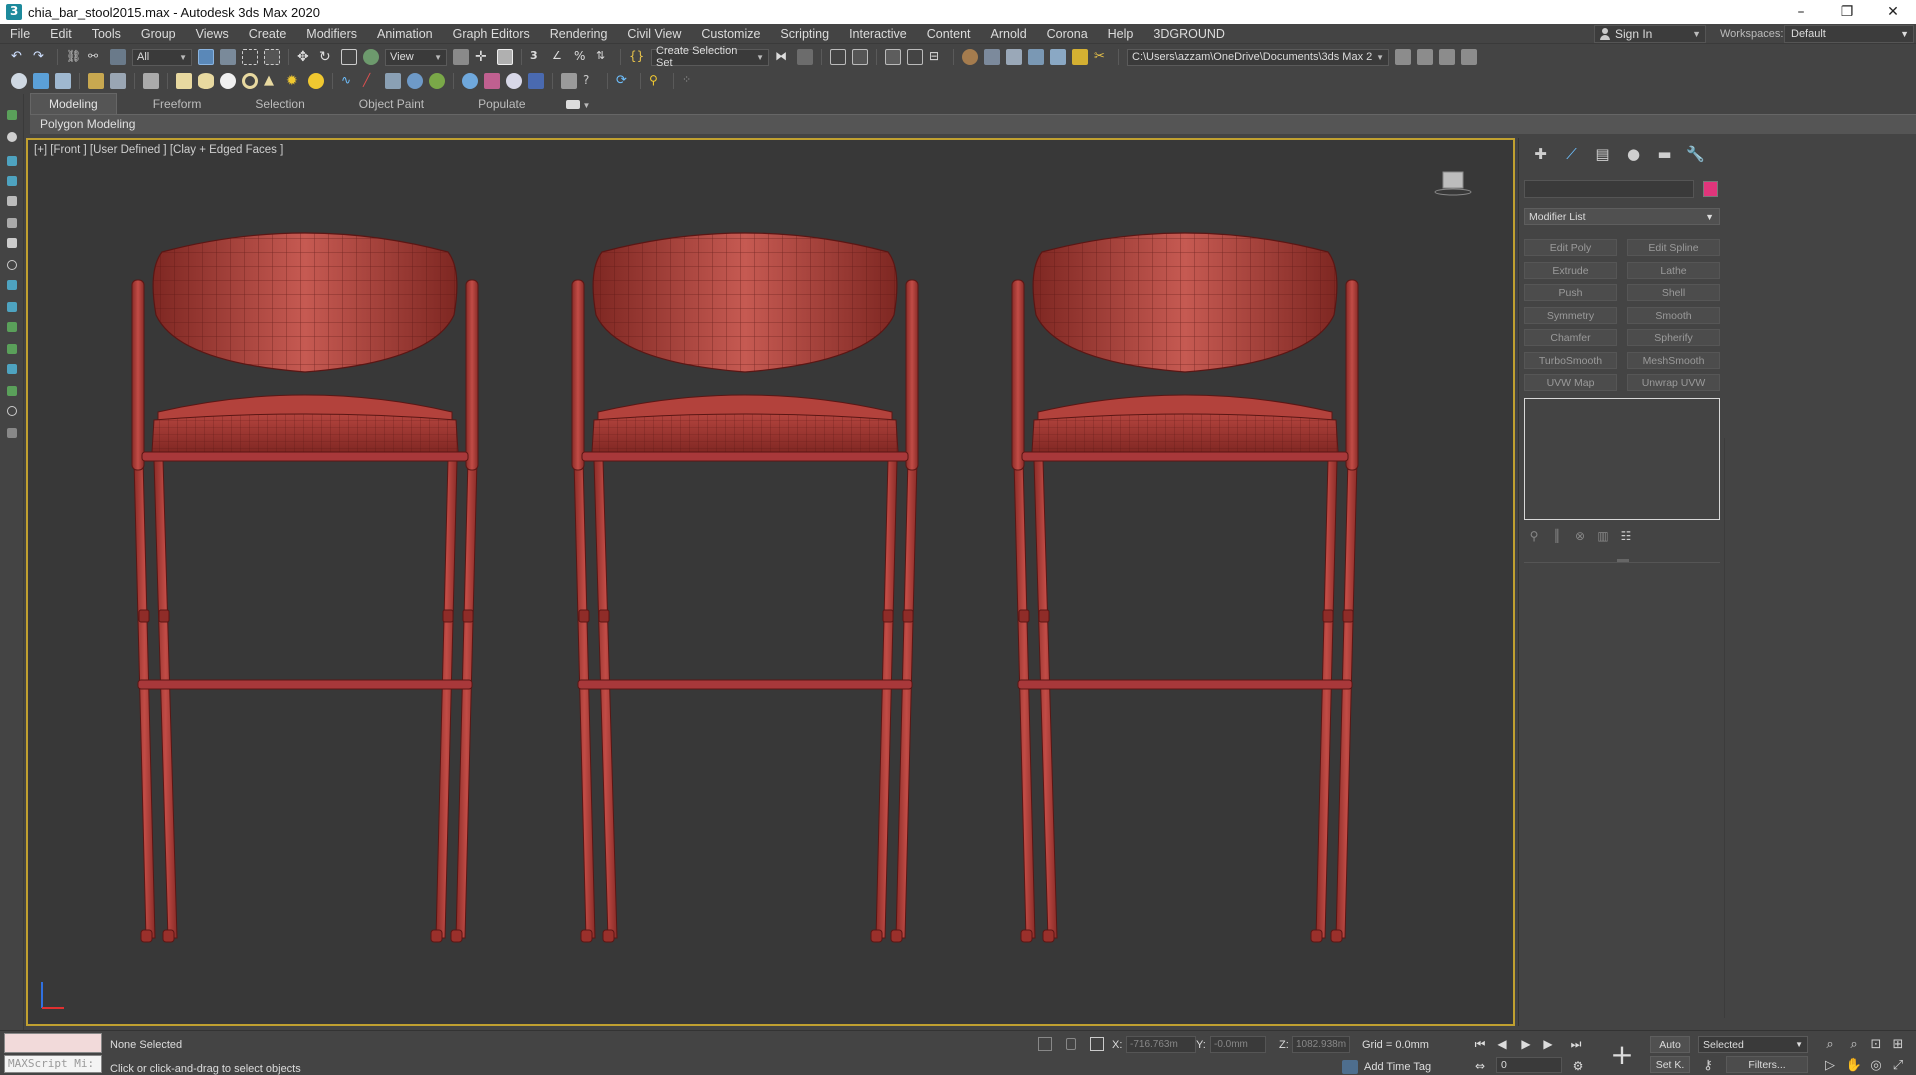 The image size is (1916, 1075). I want to click on menu-interactive: Interactive, so click(878, 34).